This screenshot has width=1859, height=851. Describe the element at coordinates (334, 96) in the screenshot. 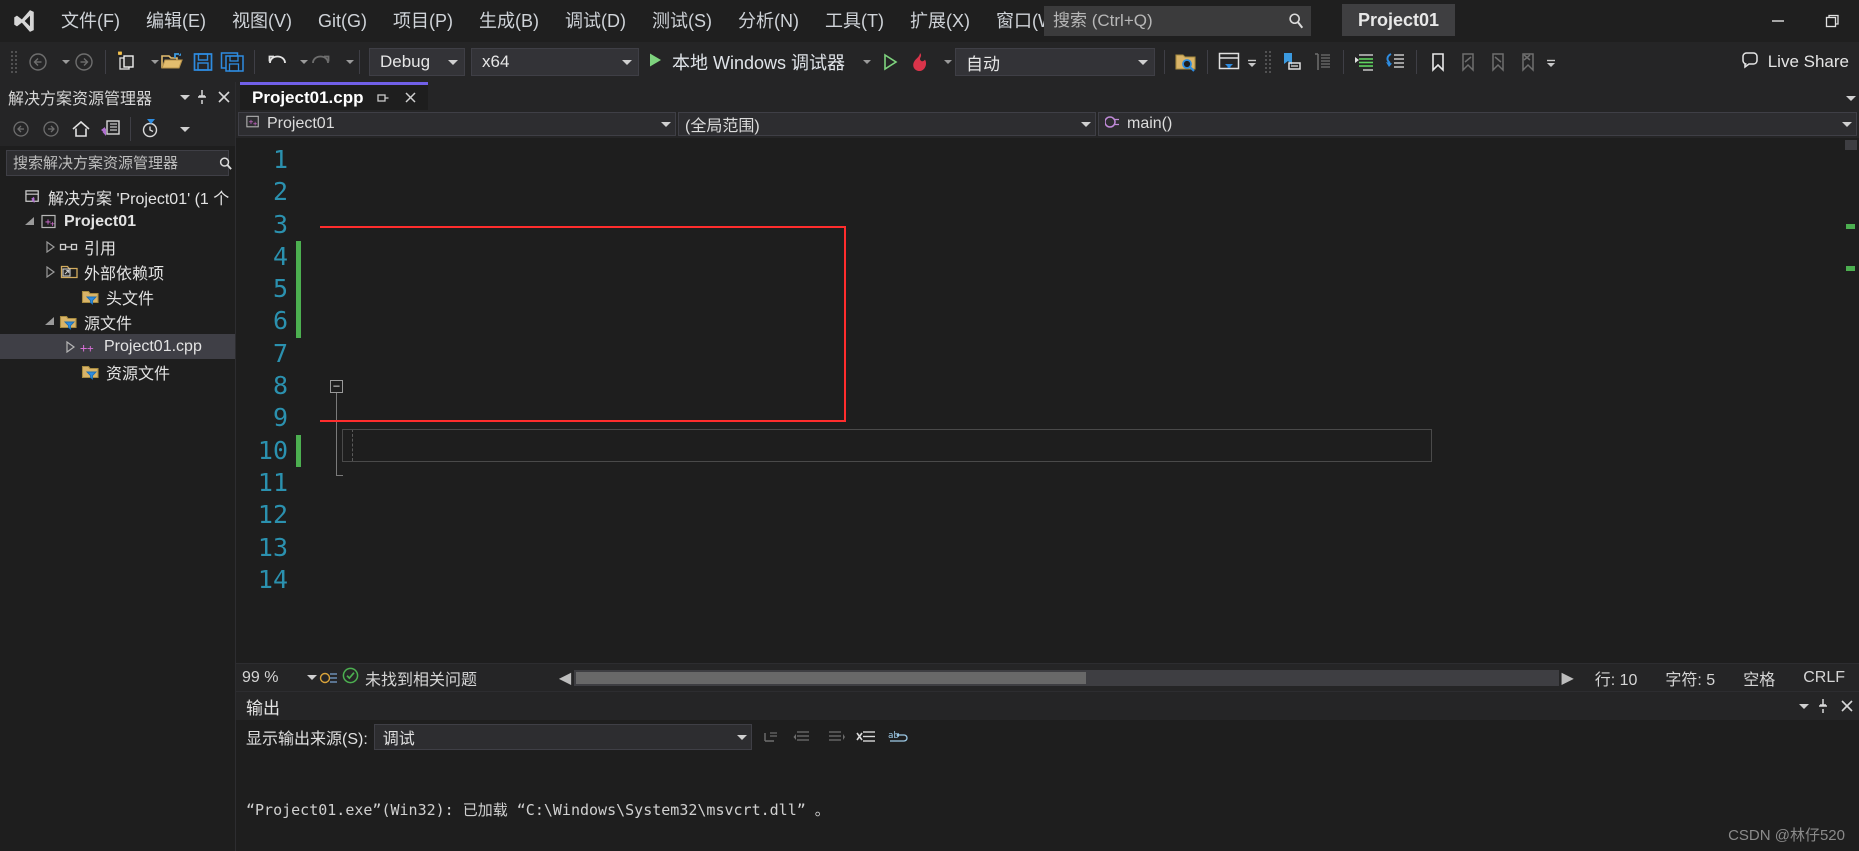

I see `editor-tab-project01-cpp: Project01.cpp` at that location.